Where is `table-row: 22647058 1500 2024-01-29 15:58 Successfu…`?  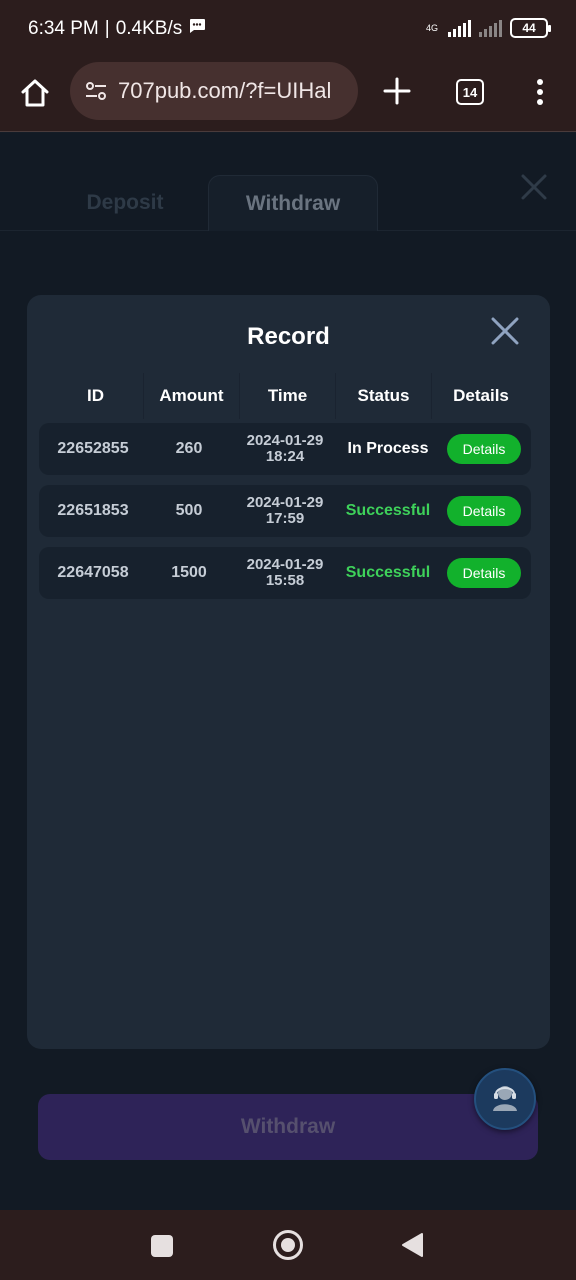
table-row: 22647058 1500 2024-01-29 15:58 Successfu… is located at coordinates (285, 573).